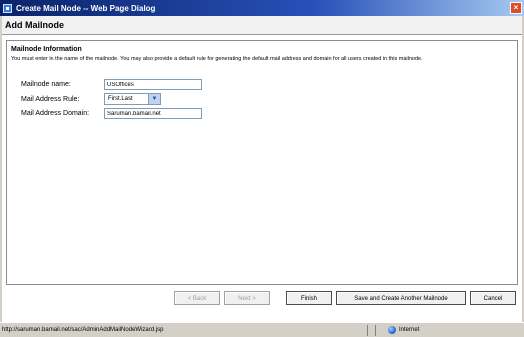 The image size is (524, 337). I want to click on status-cell, so click(372, 330).